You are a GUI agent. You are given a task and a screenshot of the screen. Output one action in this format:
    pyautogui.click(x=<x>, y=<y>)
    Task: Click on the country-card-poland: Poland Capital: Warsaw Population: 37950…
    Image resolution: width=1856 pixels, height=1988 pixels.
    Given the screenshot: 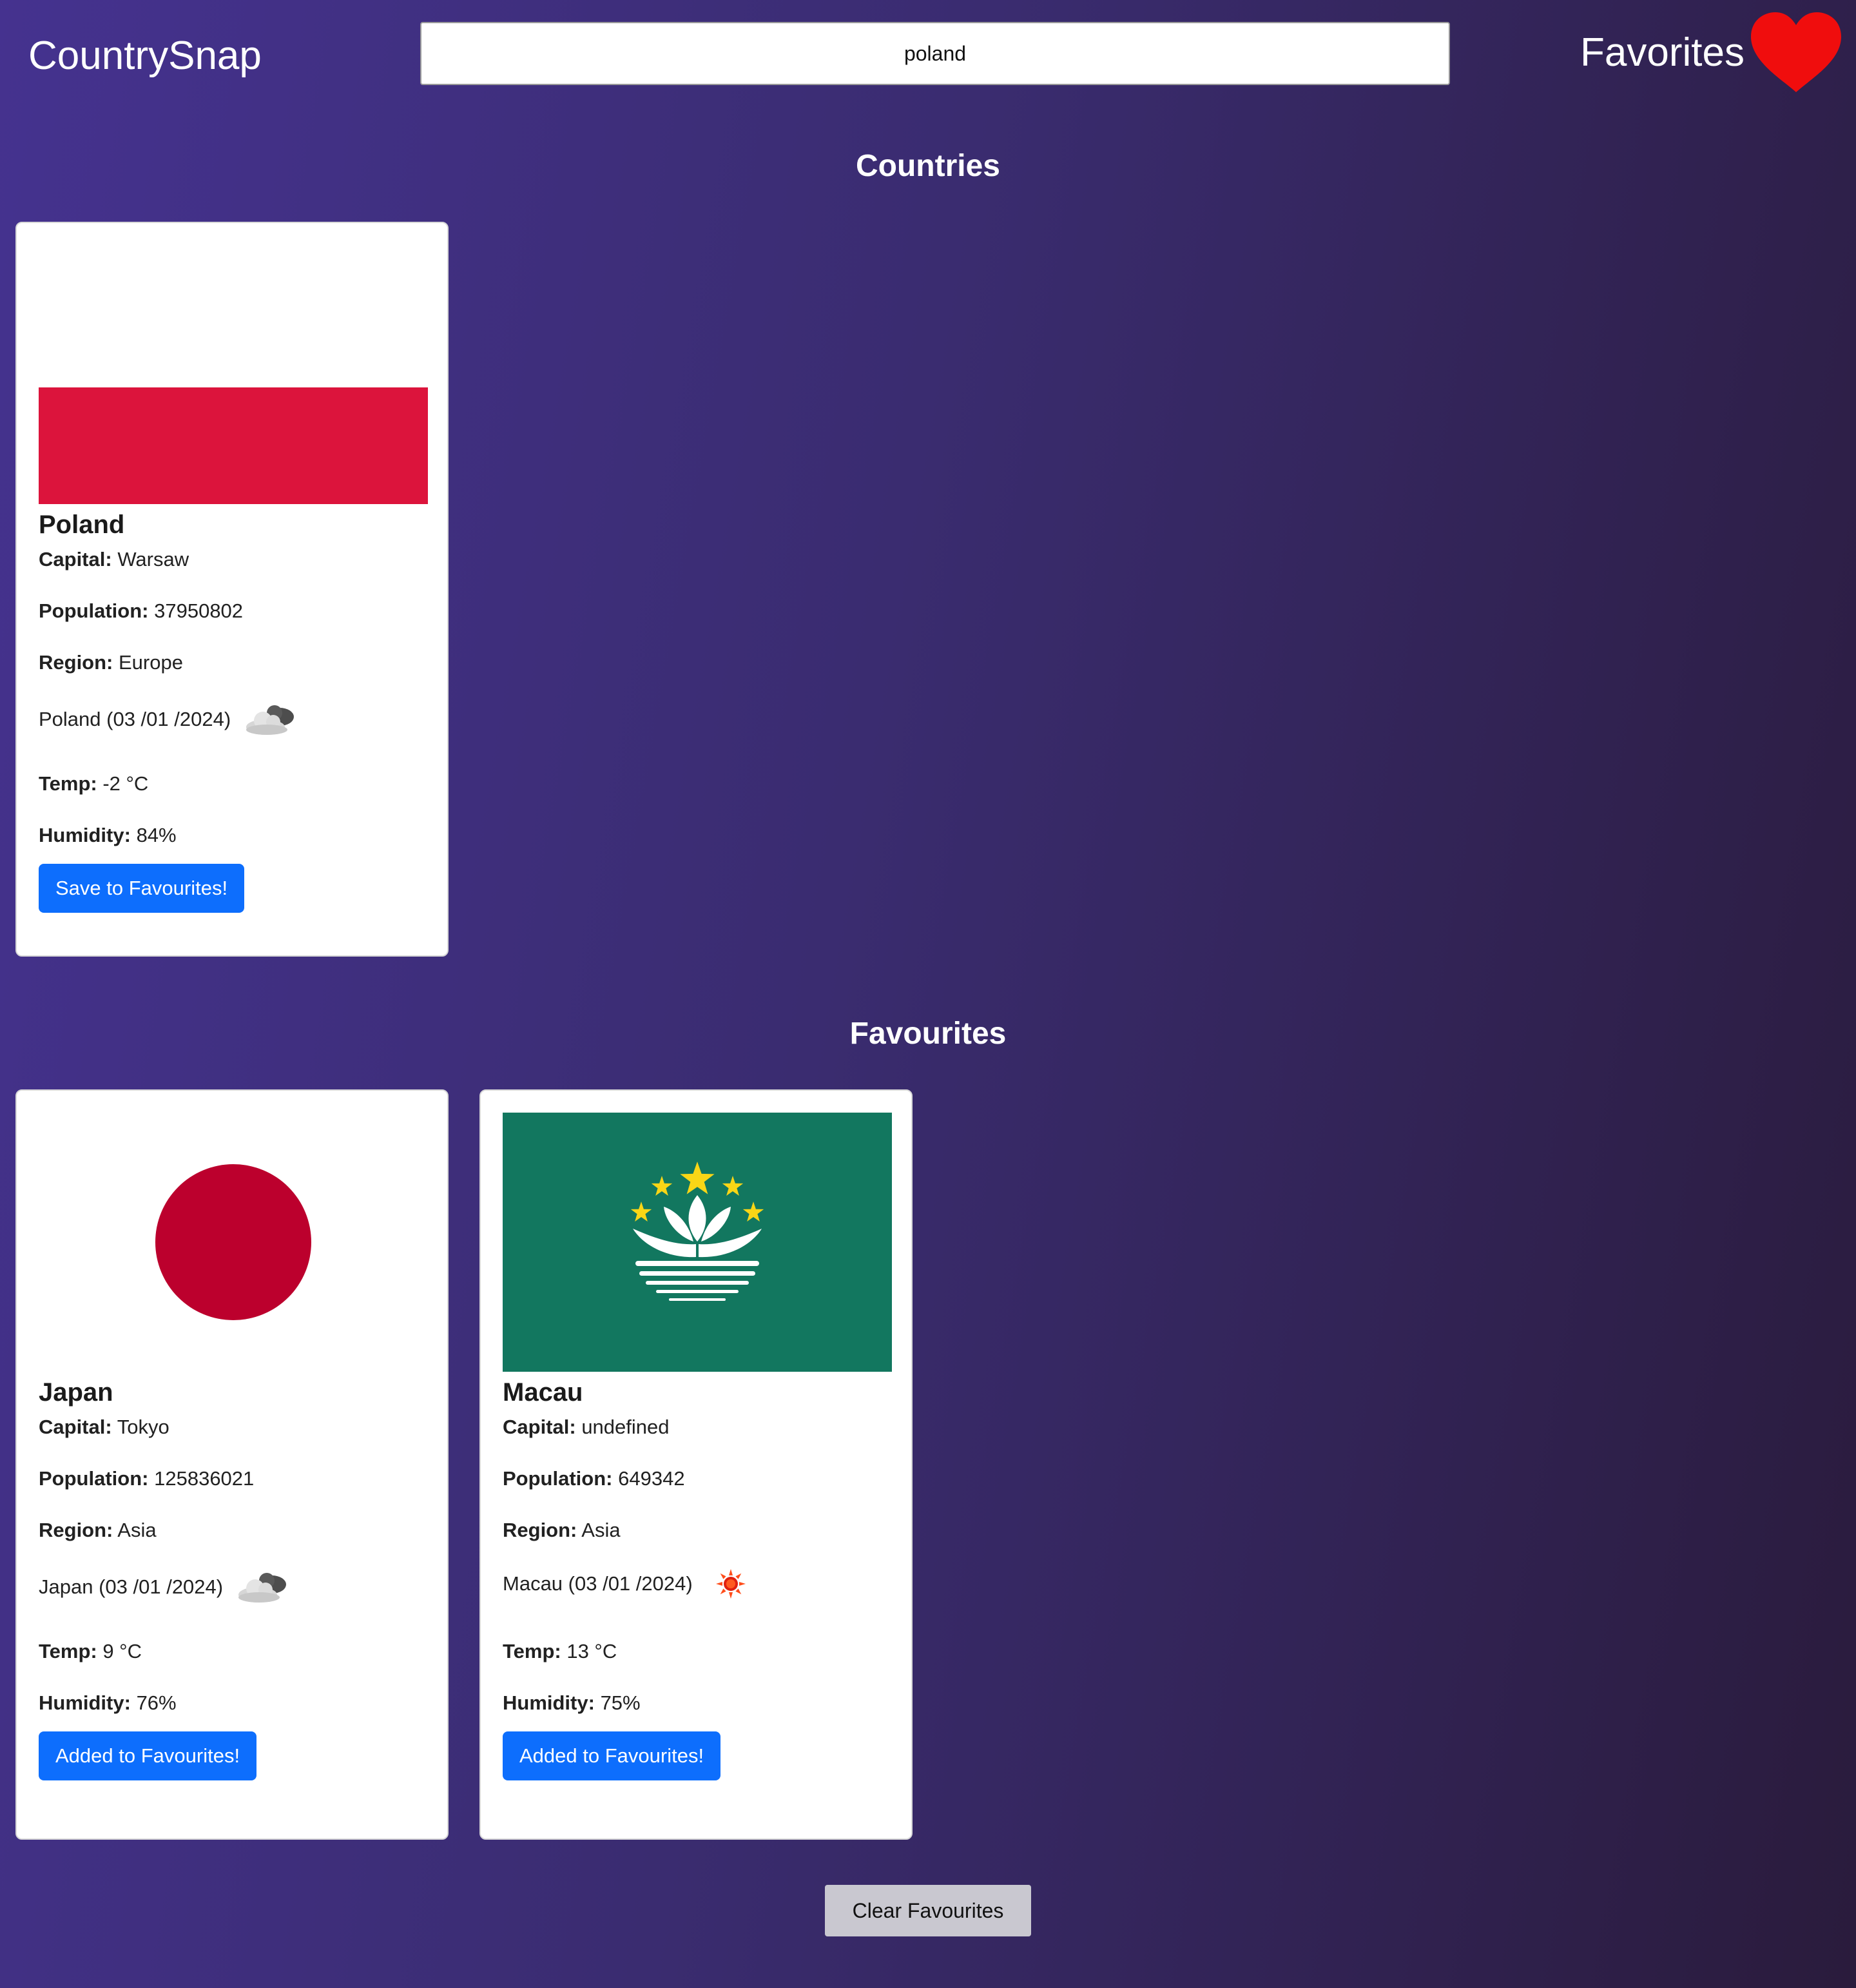 What is the action you would take?
    pyautogui.click(x=232, y=590)
    